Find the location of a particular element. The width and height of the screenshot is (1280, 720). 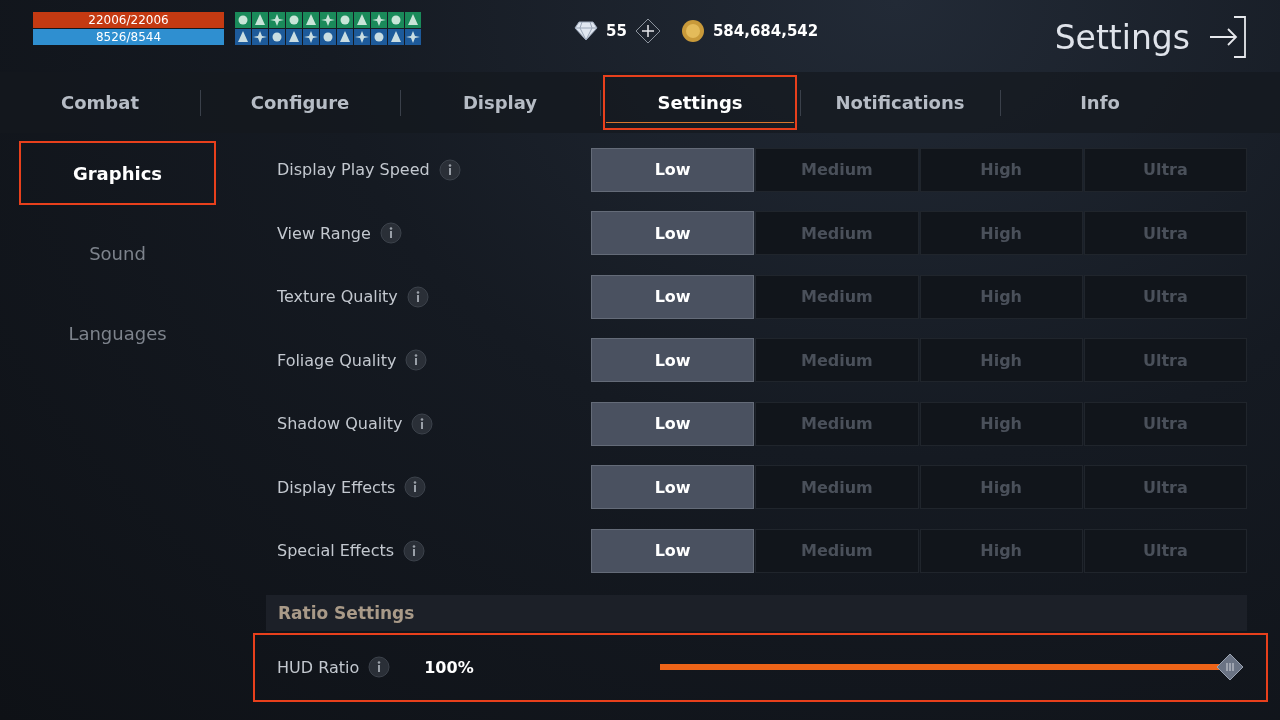

setting-label: View Range is located at coordinates (324, 233).